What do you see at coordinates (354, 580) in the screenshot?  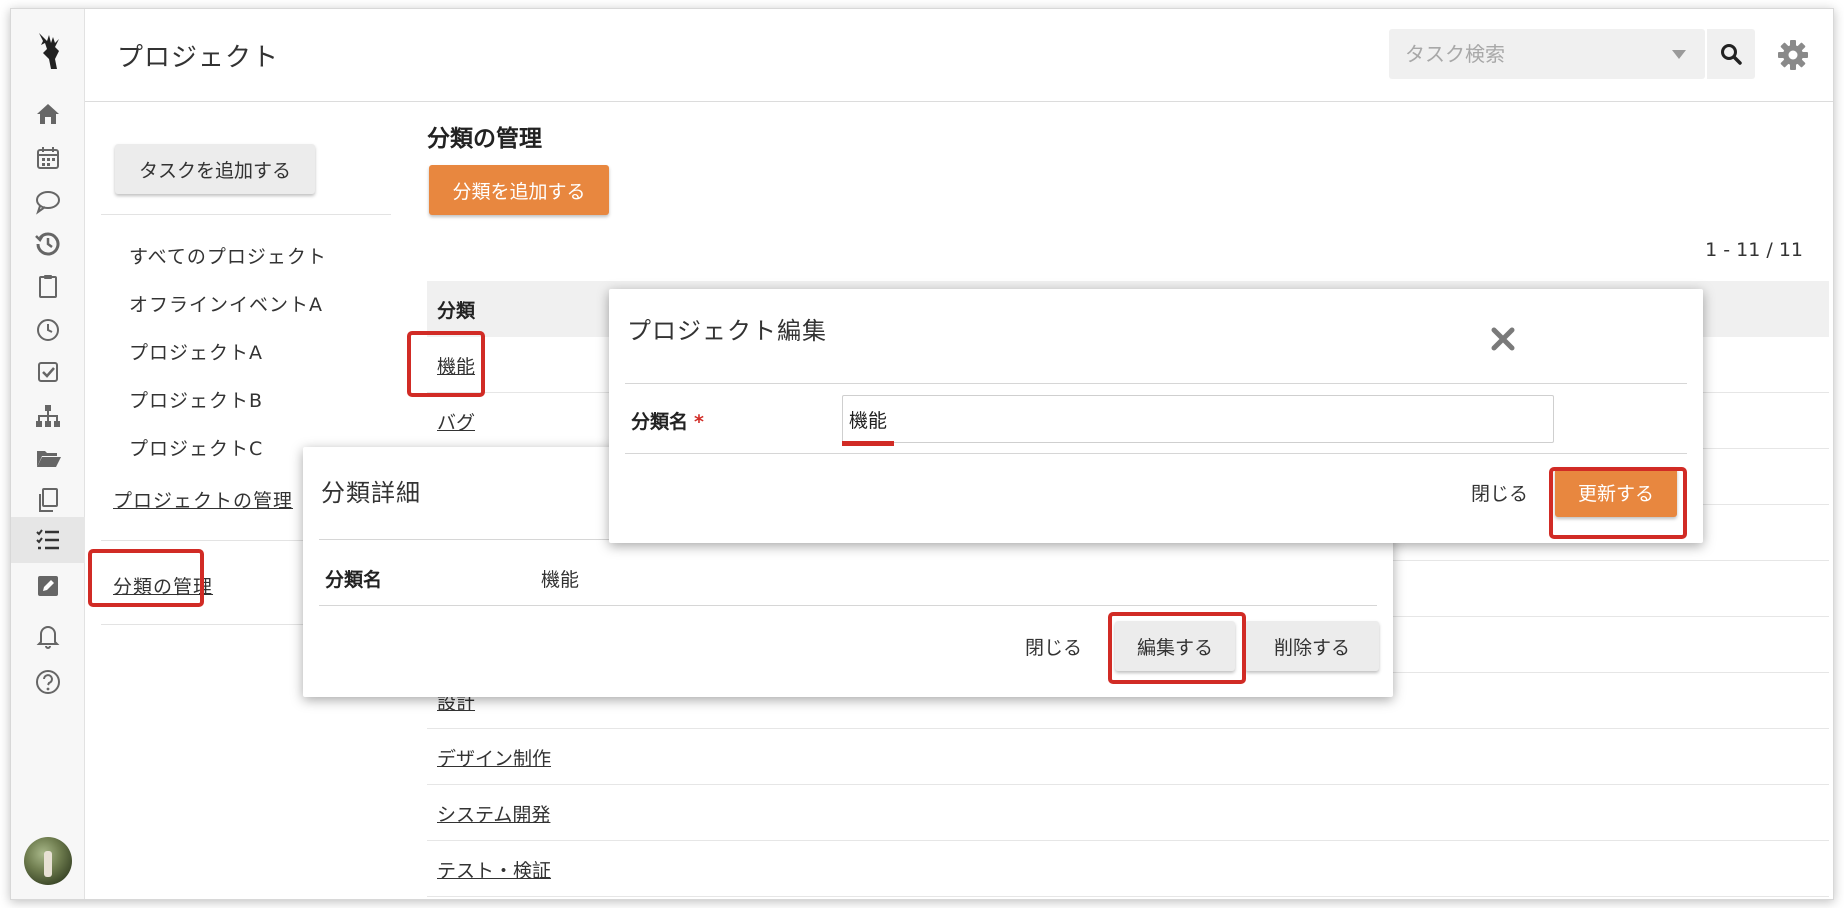 I see `field-label: 分類名` at bounding box center [354, 580].